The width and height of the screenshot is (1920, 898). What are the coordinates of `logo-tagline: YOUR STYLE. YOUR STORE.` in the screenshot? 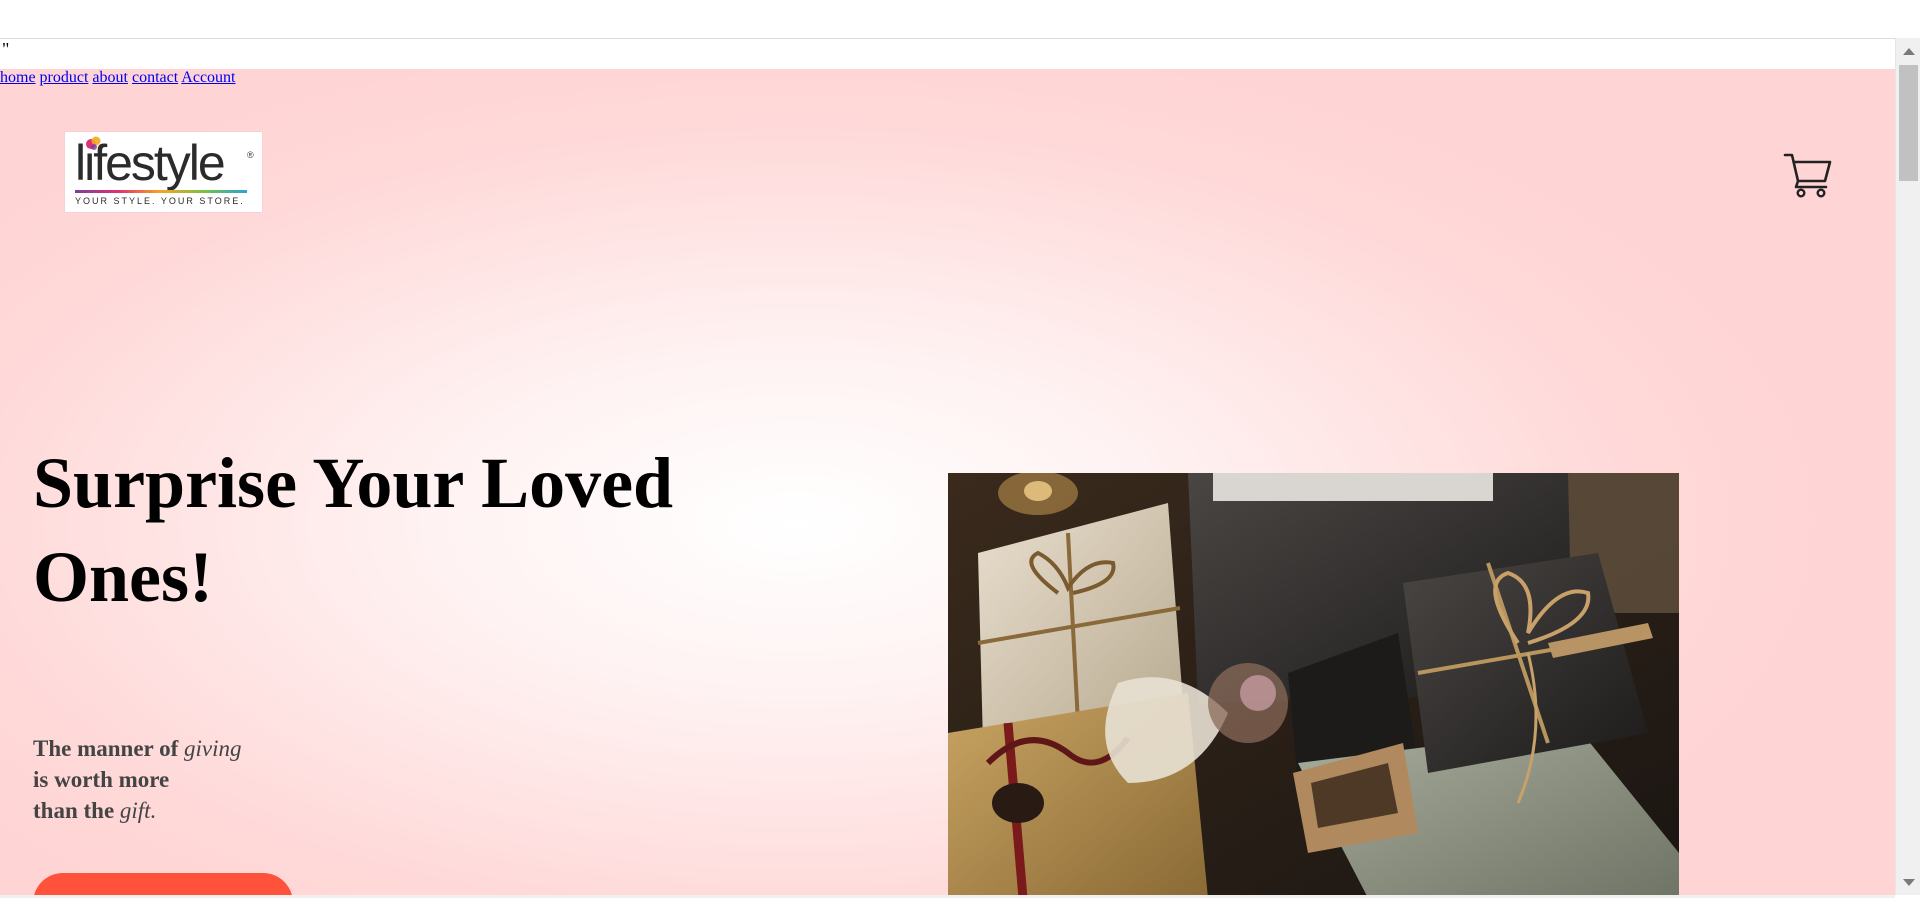 It's located at (160, 201).